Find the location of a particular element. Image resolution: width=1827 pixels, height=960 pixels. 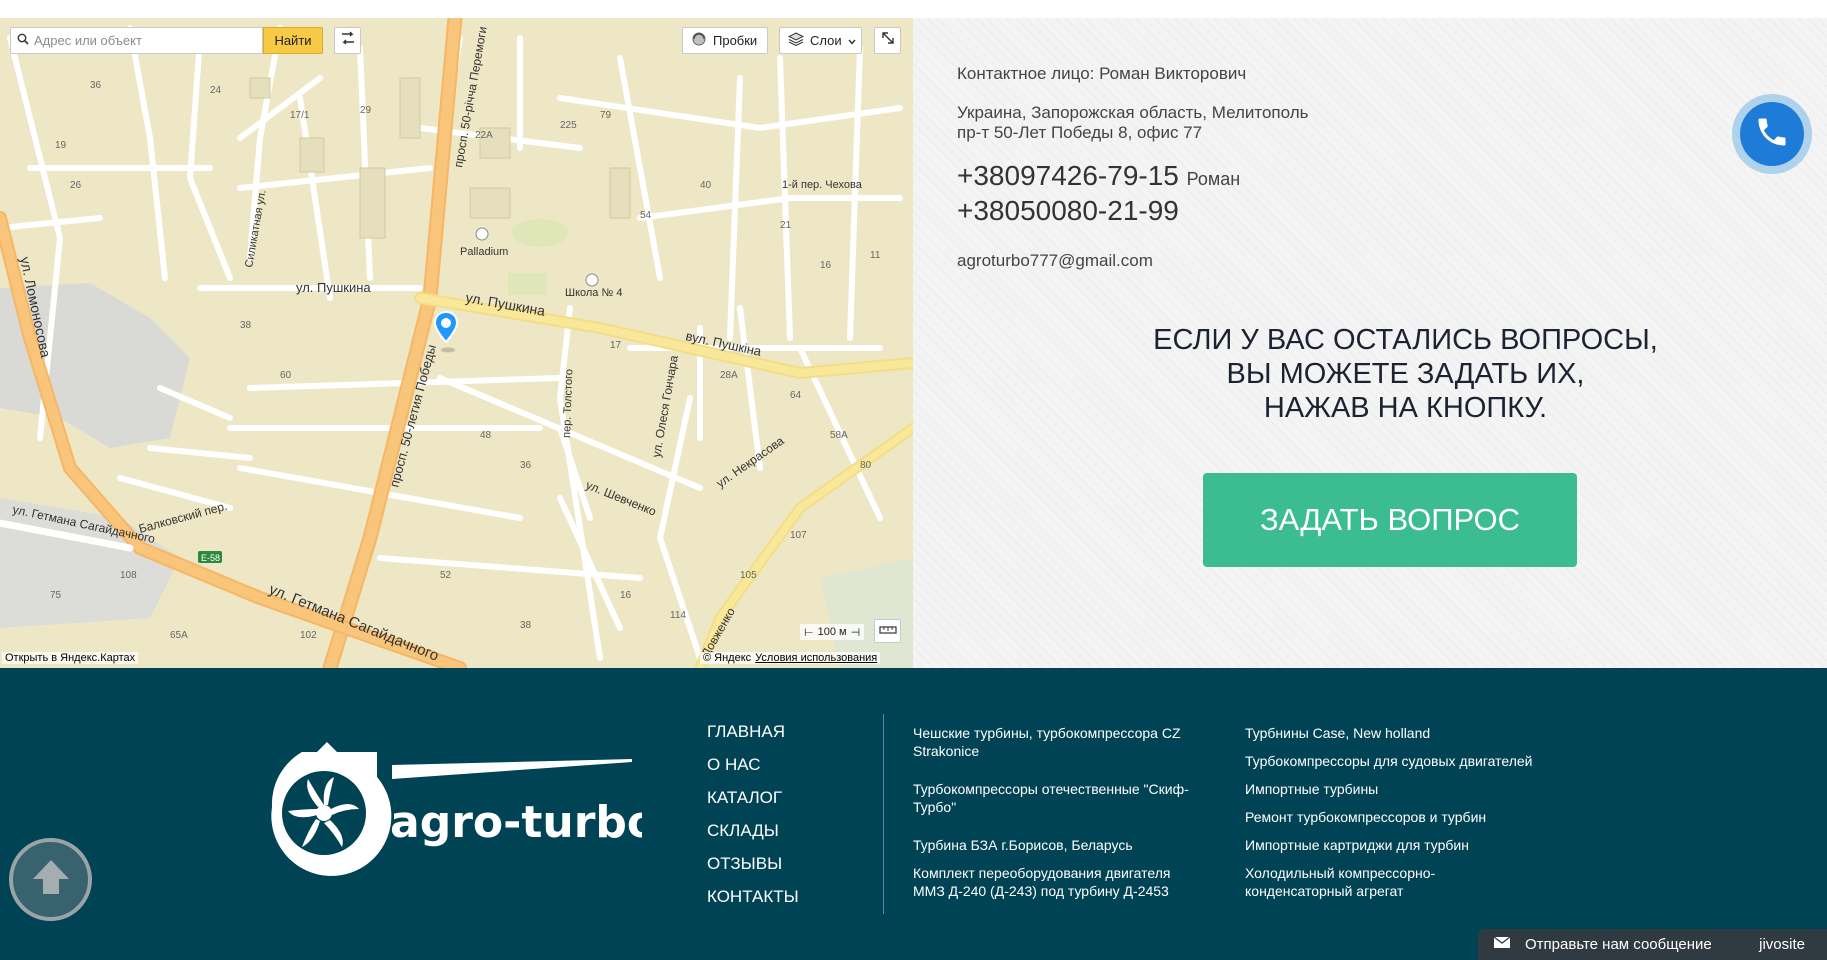

map-traffic-button: Пробки is located at coordinates (725, 40).